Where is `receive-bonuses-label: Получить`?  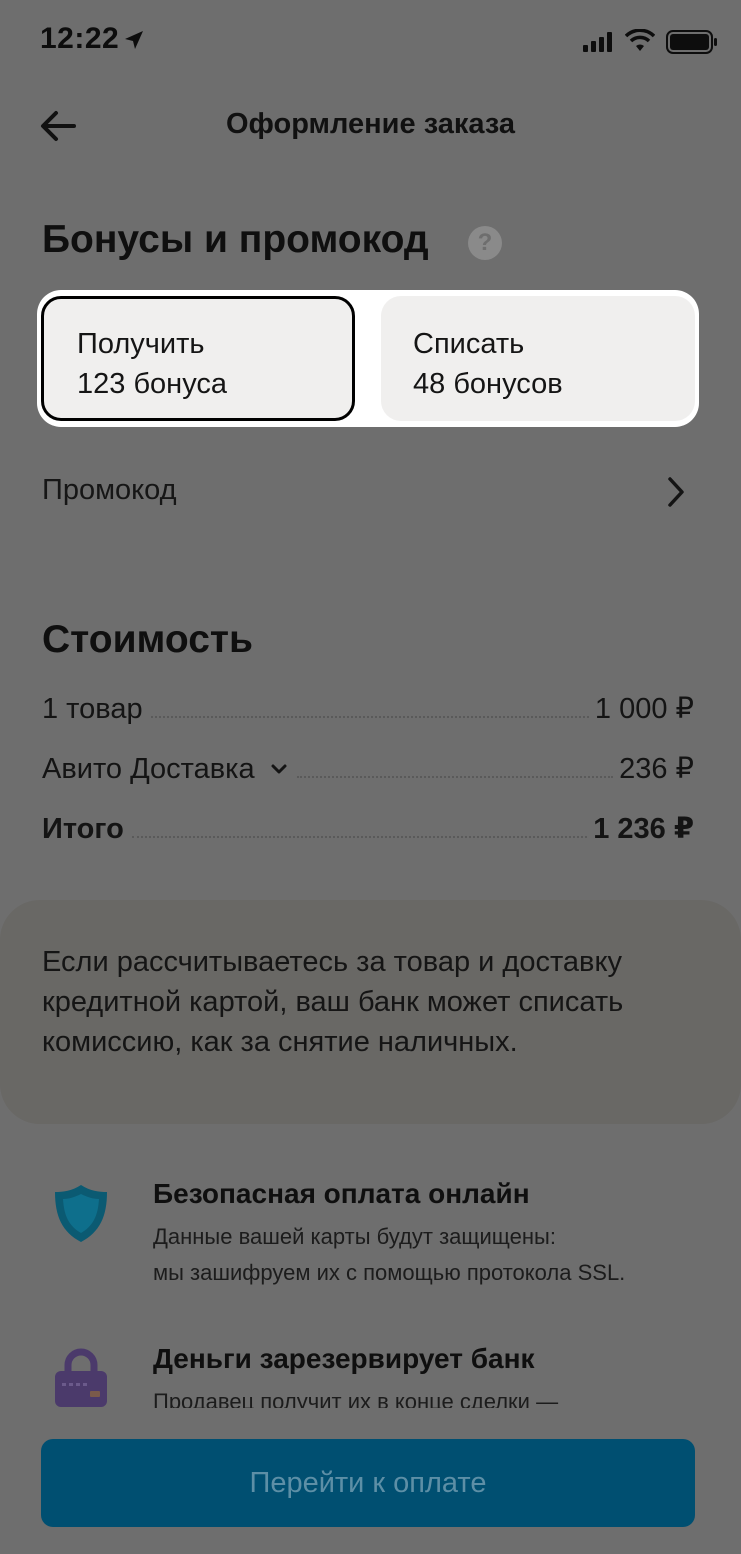 receive-bonuses-label: Получить is located at coordinates (141, 344).